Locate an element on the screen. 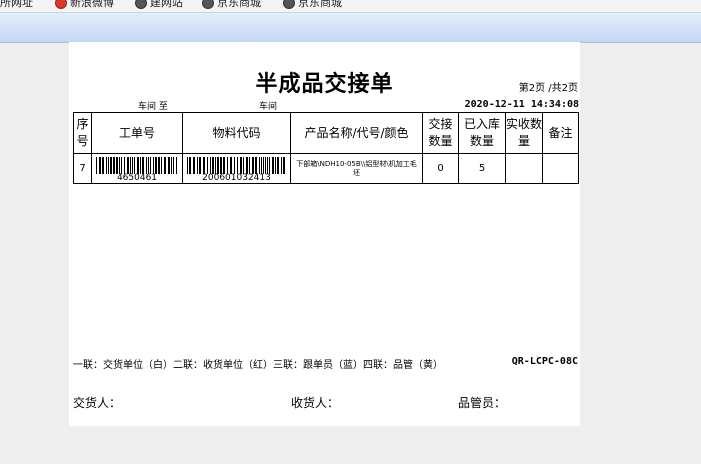 This screenshot has height=464, width=701. col-header-stored-qty: 已入库数量 is located at coordinates (482, 133).